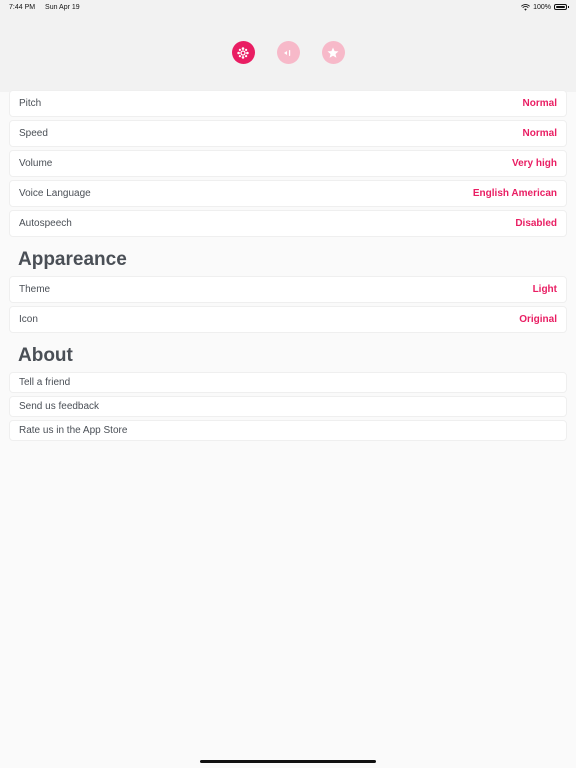 The width and height of the screenshot is (576, 768). Describe the element at coordinates (288, 406) in the screenshot. I see `about-row-feedback: Send us feedback` at that location.